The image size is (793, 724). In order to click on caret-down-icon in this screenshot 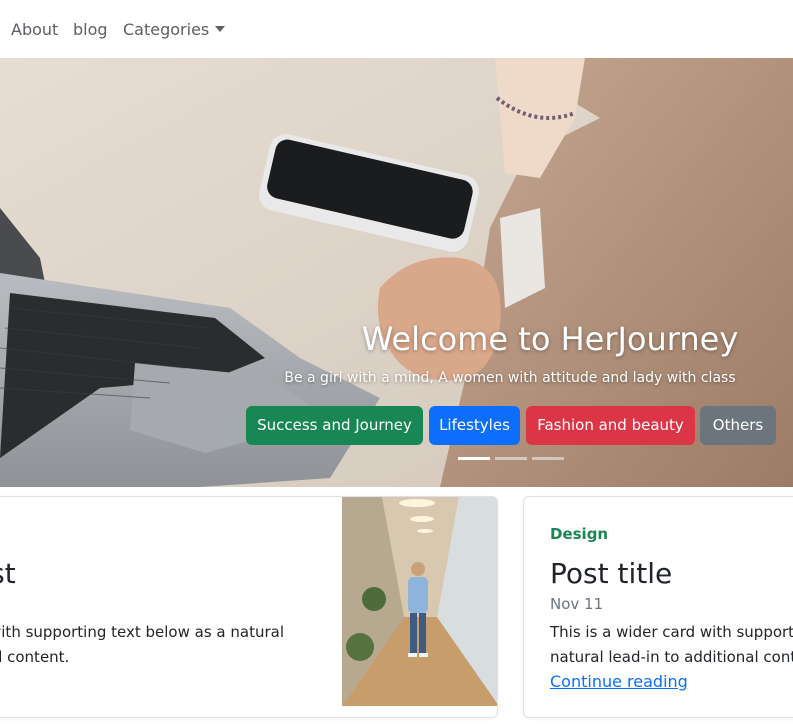, I will do `click(220, 29)`.